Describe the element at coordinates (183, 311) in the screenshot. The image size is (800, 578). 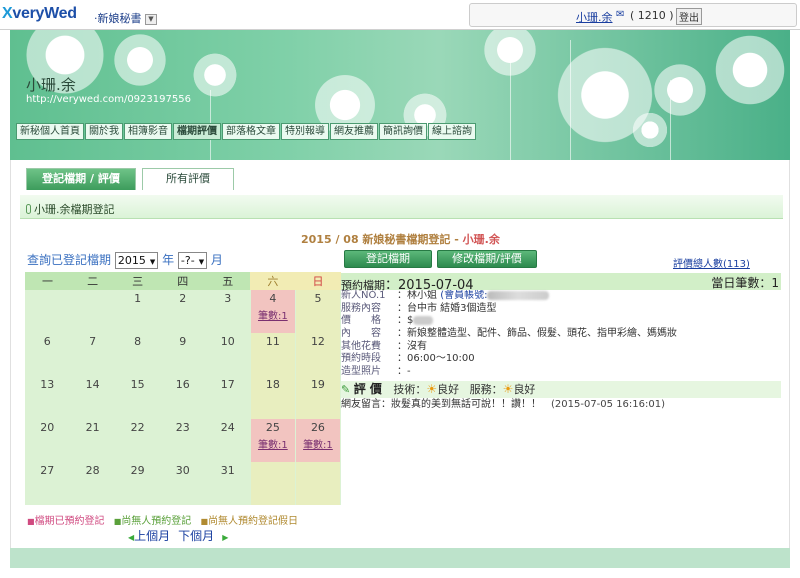
I see `calendar-day: 2` at that location.